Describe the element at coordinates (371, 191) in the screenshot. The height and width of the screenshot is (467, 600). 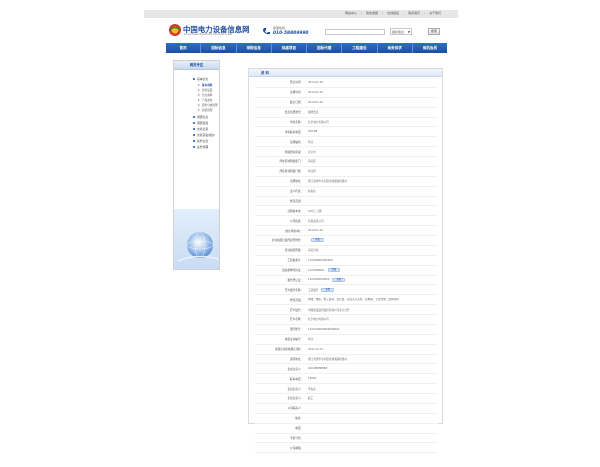
I see `profile-row-value: 赵先生` at that location.